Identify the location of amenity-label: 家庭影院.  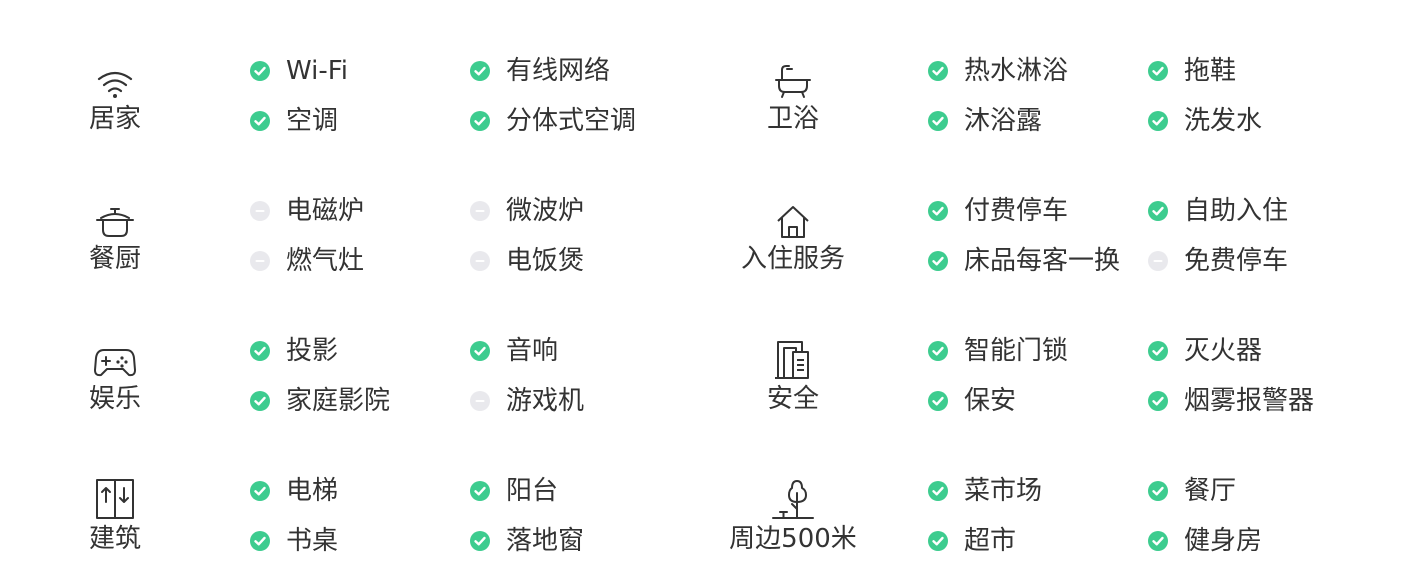
(338, 401).